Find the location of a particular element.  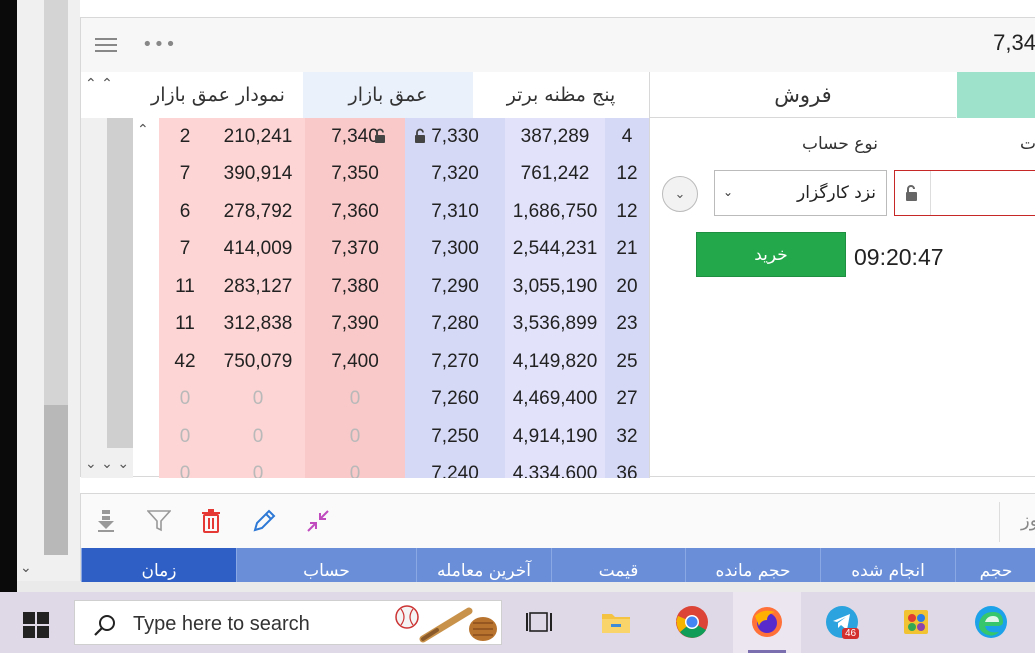

buy-count-cell-text: 23 is located at coordinates (627, 324).